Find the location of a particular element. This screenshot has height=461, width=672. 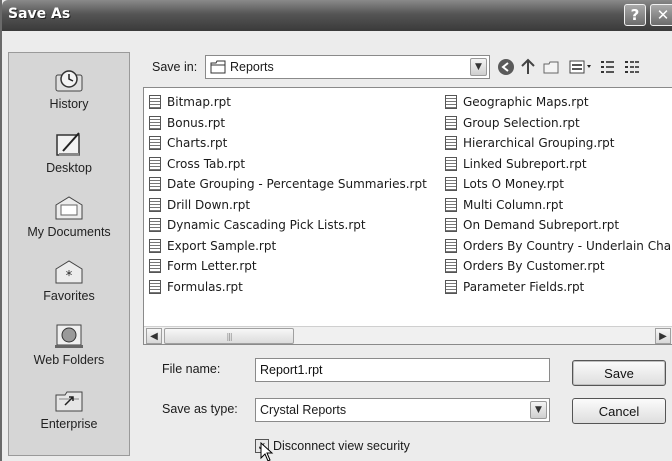

file-name-label: File name: is located at coordinates (191, 369).